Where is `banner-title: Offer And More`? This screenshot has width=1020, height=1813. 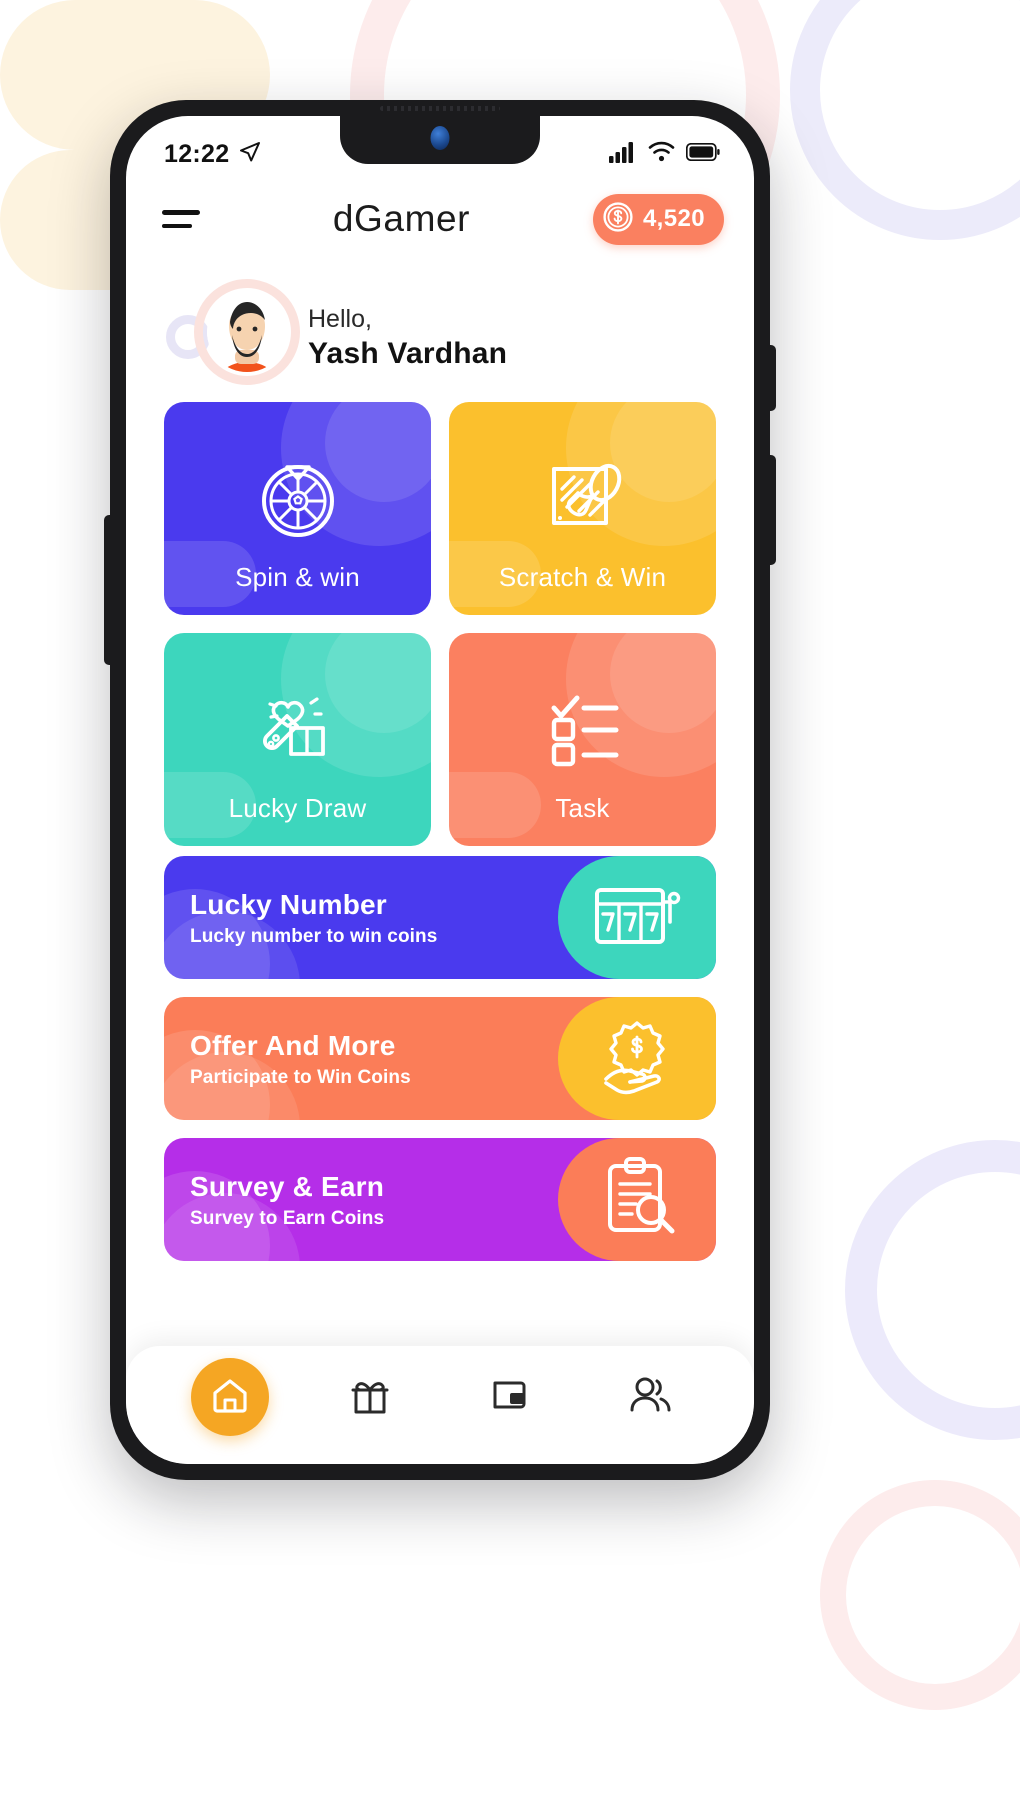 banner-title: Offer And More is located at coordinates (293, 1046).